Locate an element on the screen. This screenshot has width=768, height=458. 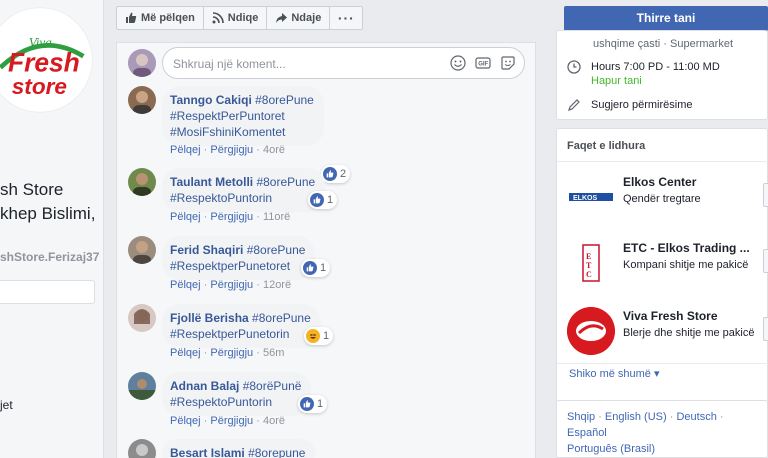
comment-timestamp: 56m is located at coordinates (273, 353).